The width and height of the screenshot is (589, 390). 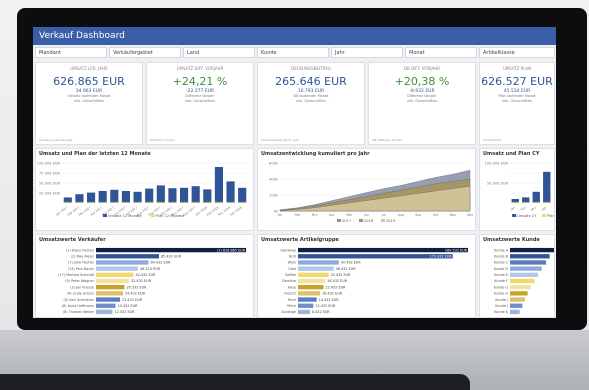 I want to click on y-tick-label: 25.000 EUR, so click(x=50, y=194).